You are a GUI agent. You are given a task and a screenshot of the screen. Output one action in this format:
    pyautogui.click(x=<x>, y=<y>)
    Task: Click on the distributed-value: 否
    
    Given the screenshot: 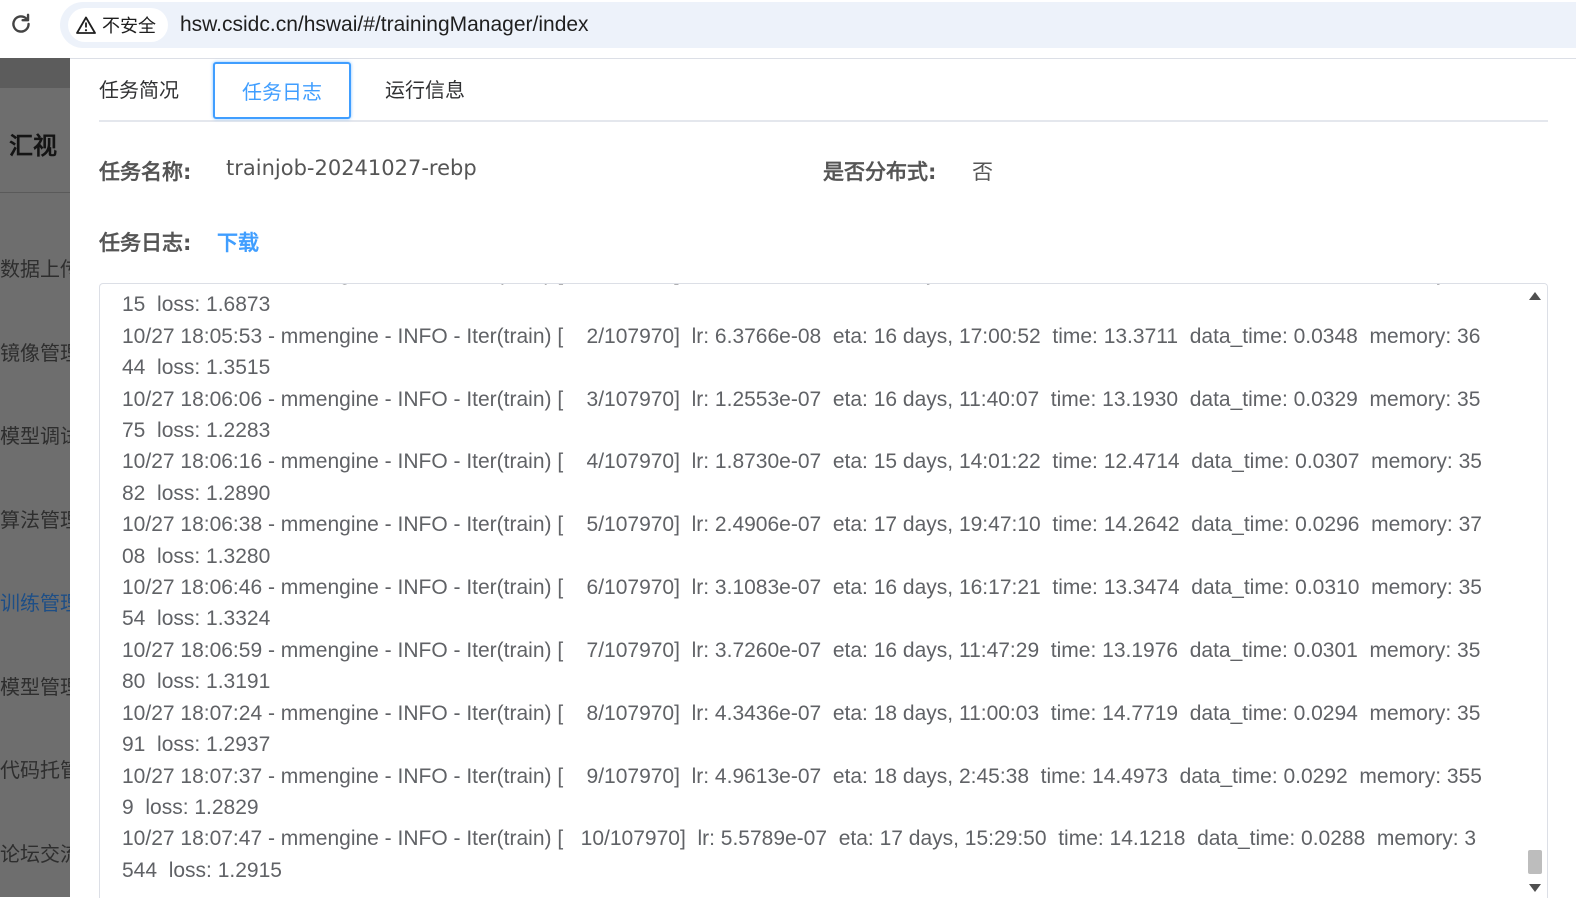 What is the action you would take?
    pyautogui.click(x=982, y=172)
    